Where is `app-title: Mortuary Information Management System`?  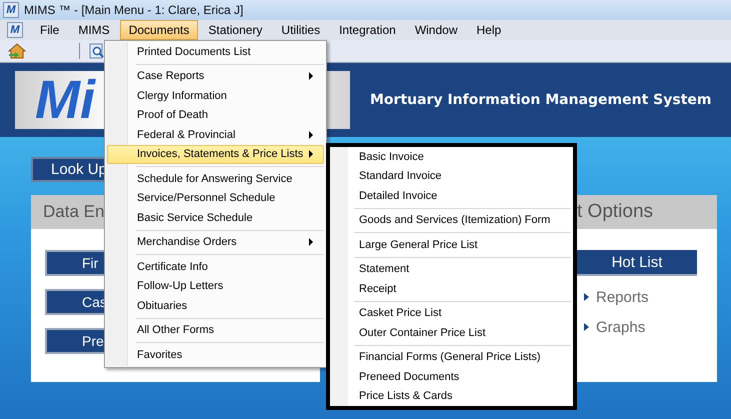 app-title: Mortuary Information Management System is located at coordinates (541, 100).